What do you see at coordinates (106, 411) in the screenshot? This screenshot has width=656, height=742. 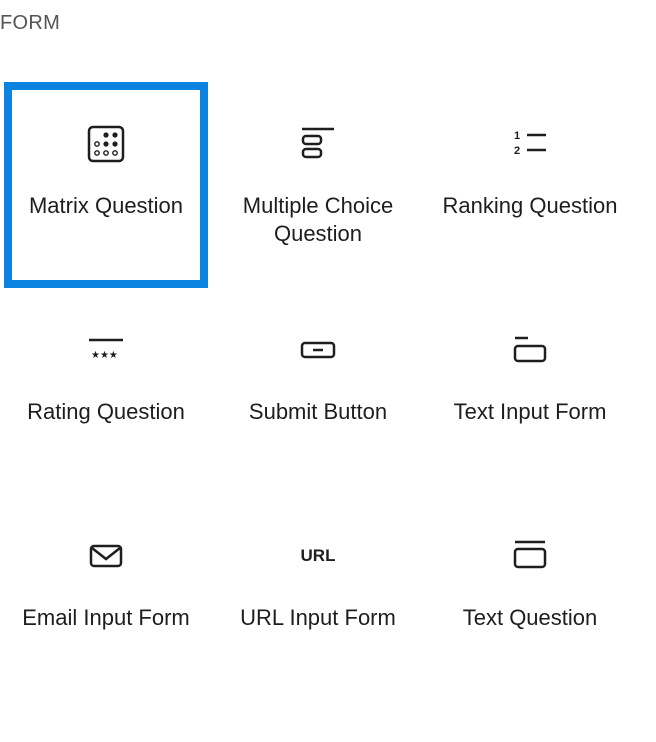 I see `block-label: Rating Question` at bounding box center [106, 411].